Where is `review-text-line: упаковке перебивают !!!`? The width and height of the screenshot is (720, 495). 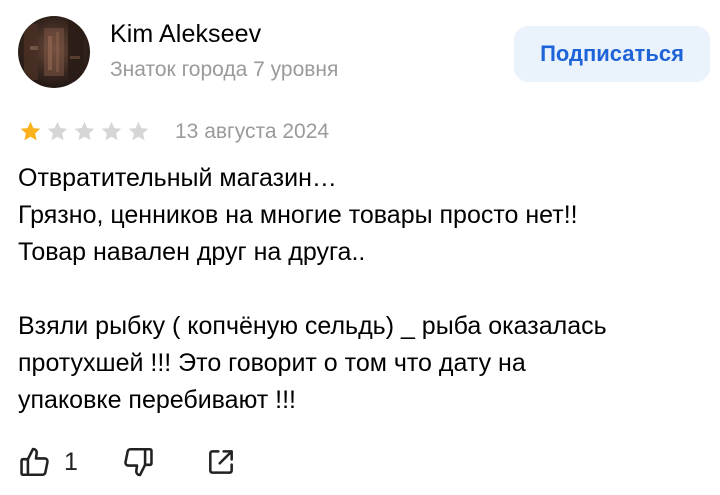 review-text-line: упаковке перебивают !!! is located at coordinates (157, 400).